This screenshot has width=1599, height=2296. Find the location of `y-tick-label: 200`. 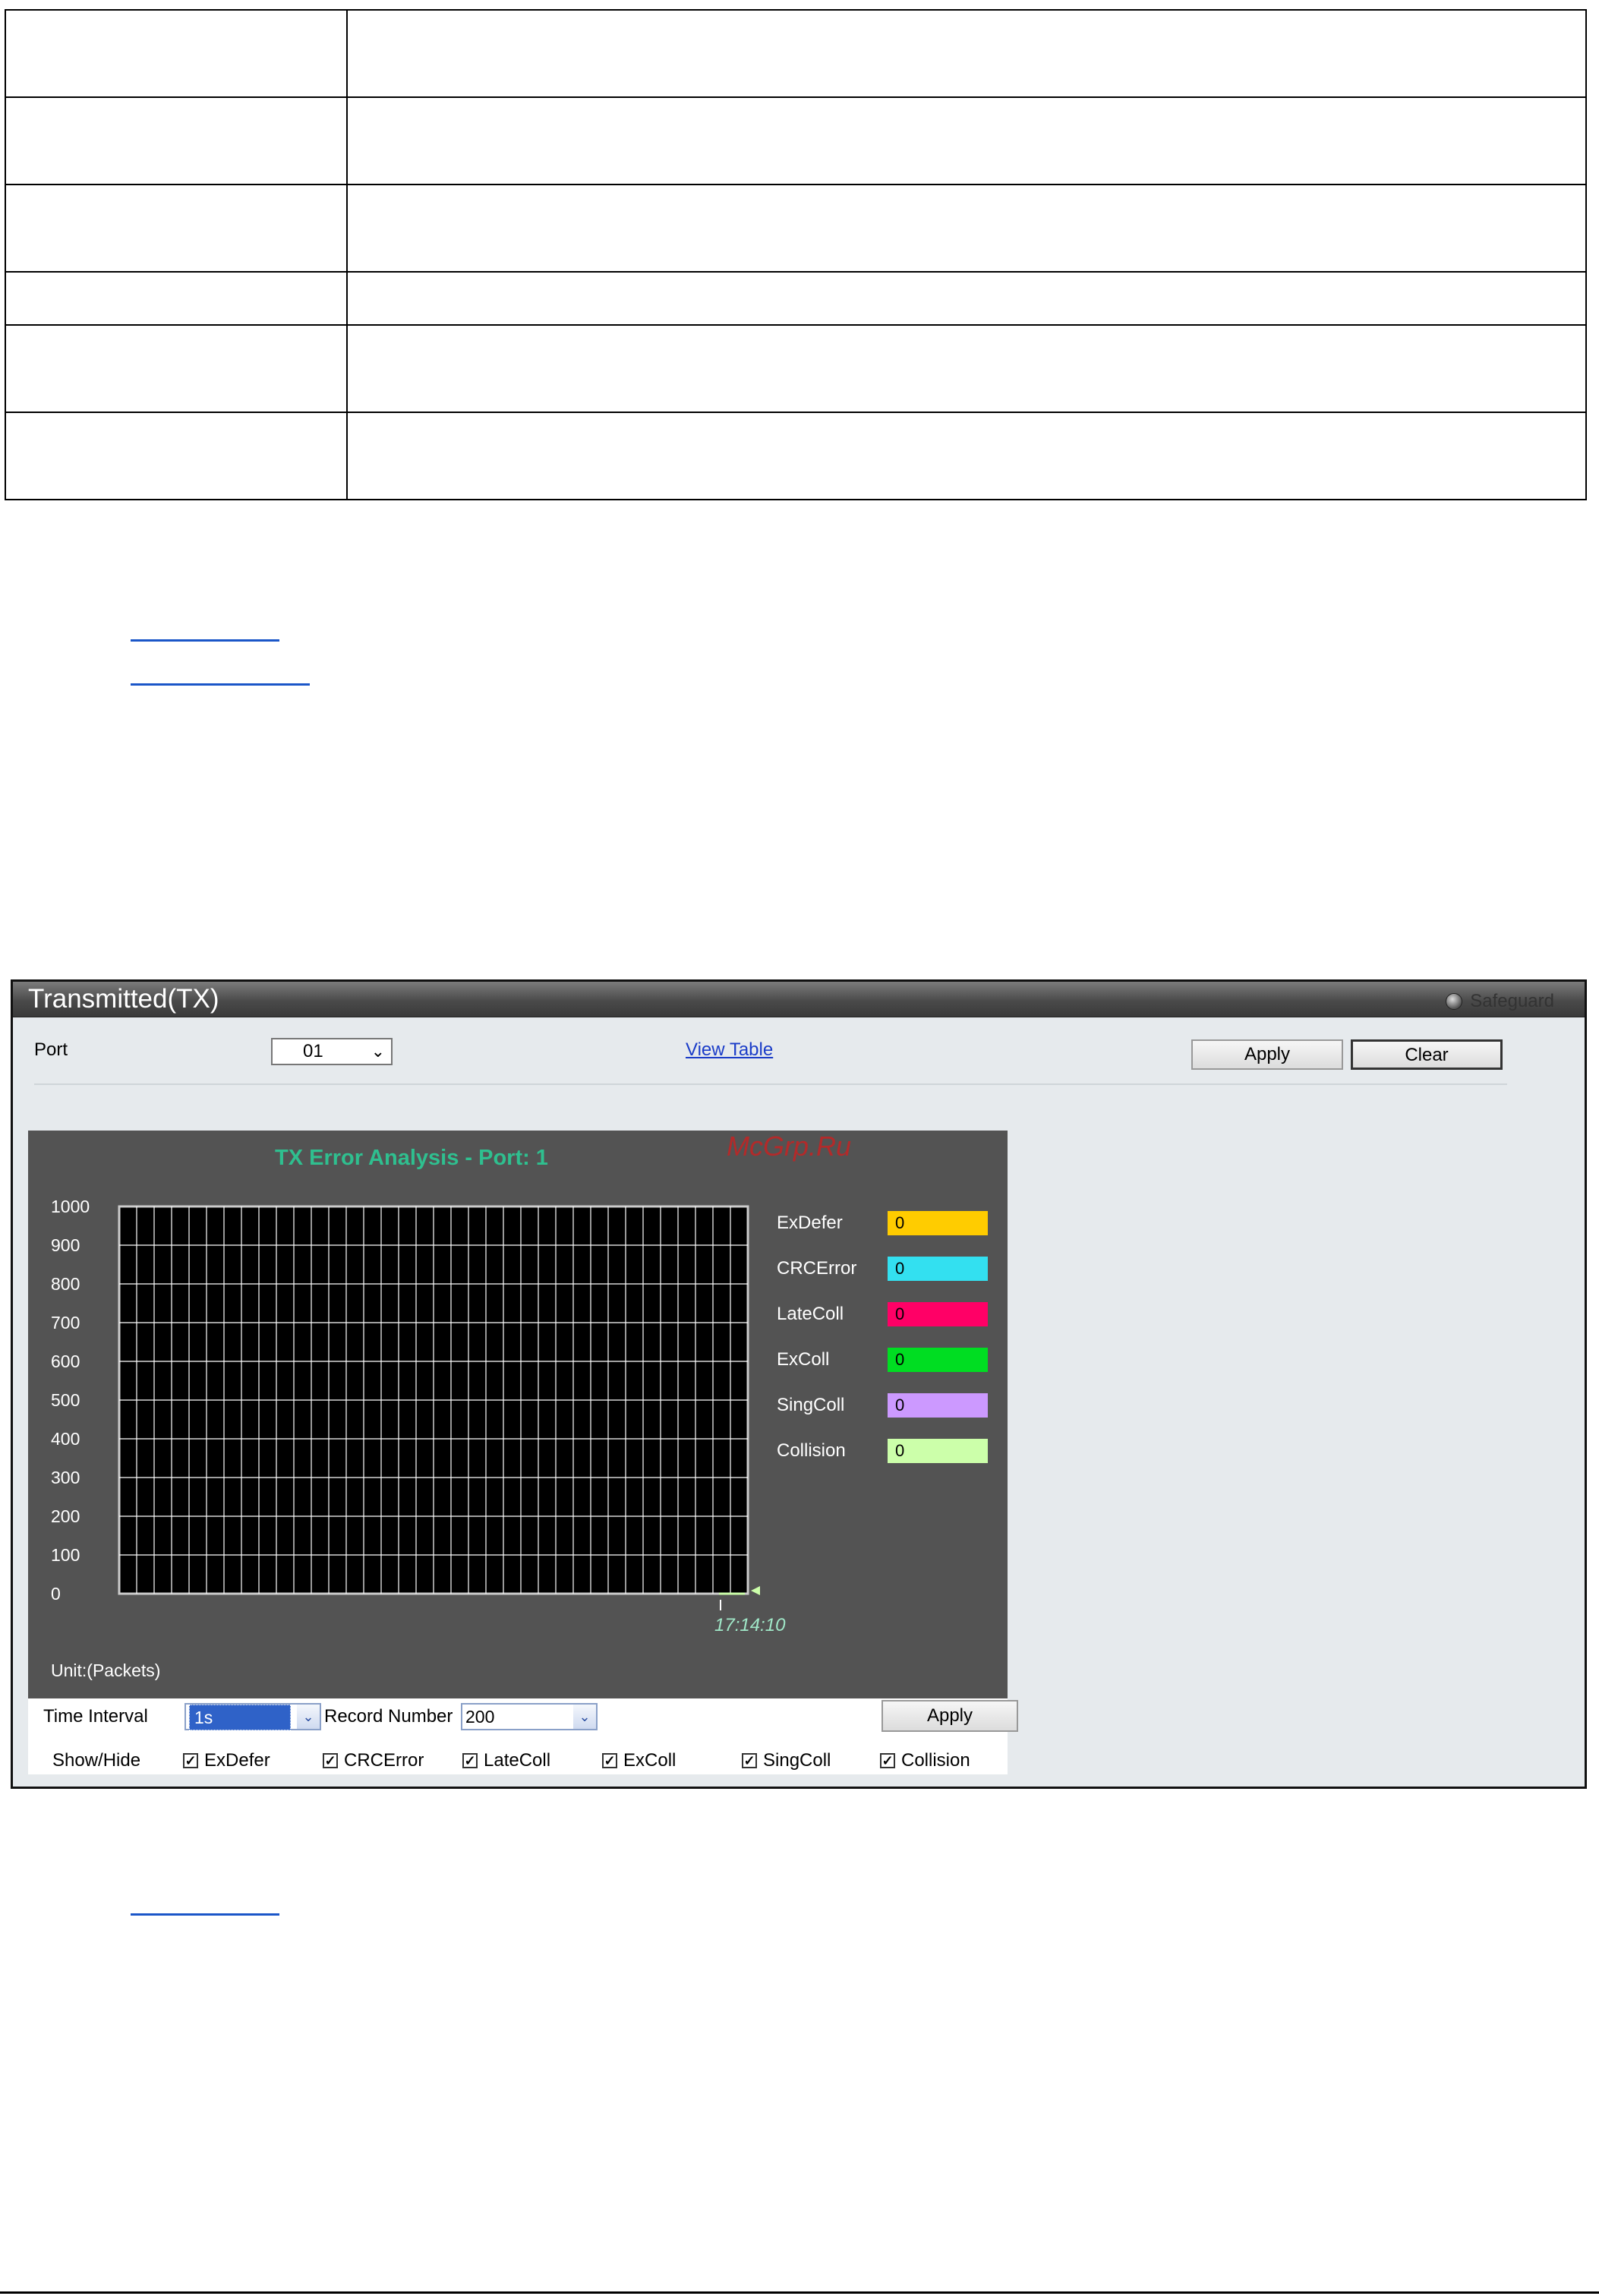

y-tick-label: 200 is located at coordinates (65, 1516).